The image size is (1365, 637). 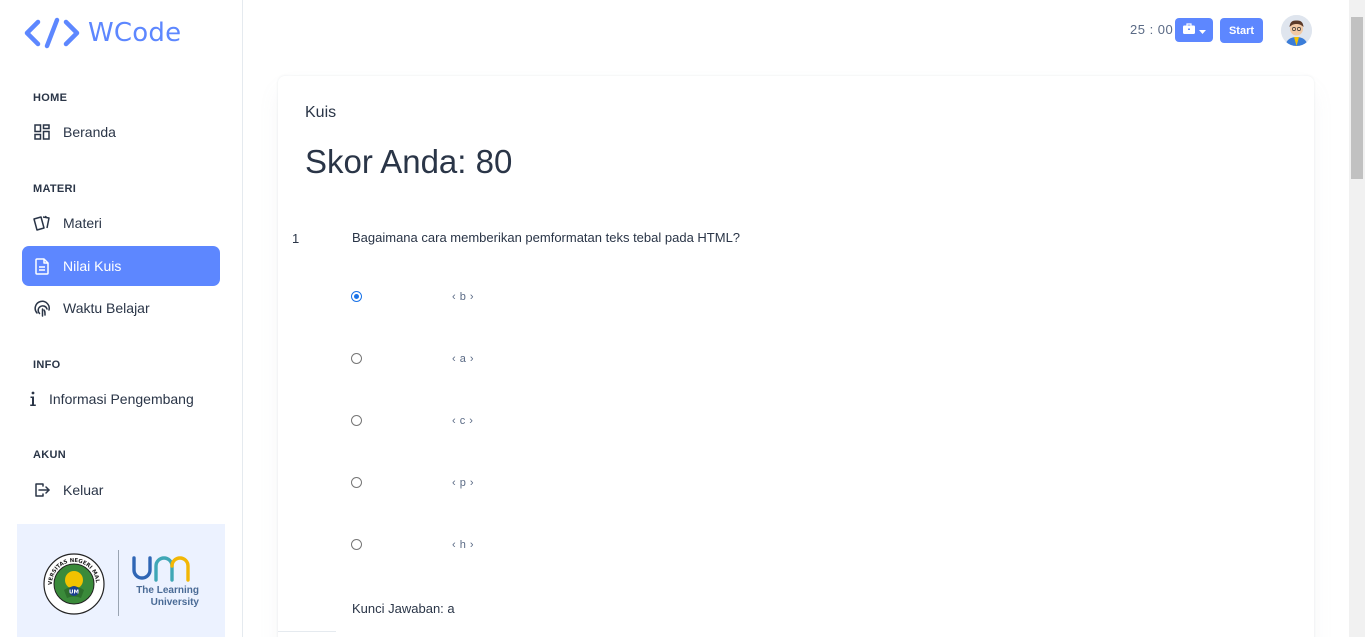 I want to click on um-tagline-line1: The Learning, so click(x=167, y=590).